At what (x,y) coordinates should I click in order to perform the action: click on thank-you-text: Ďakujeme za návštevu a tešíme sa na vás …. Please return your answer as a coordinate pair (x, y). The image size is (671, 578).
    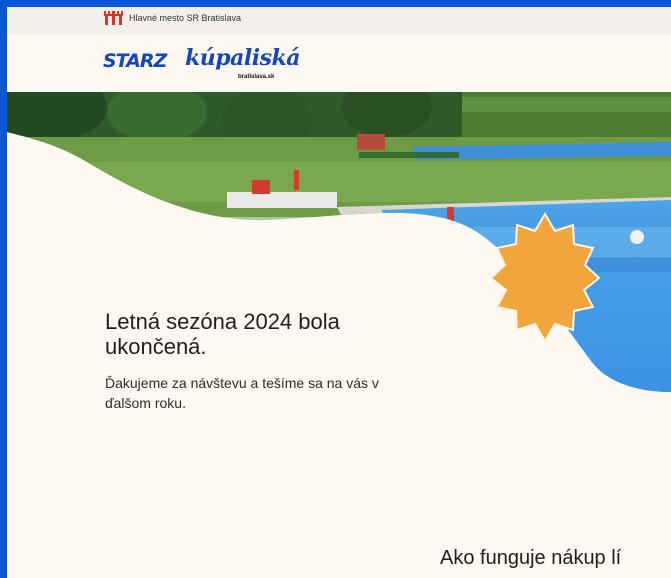
    Looking at the image, I should click on (242, 393).